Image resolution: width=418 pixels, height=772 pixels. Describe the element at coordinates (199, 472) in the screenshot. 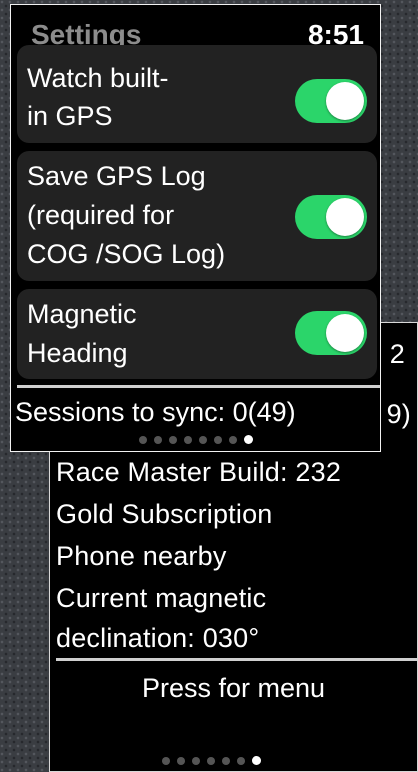

I see `build-info: Race Master Build: 232` at that location.